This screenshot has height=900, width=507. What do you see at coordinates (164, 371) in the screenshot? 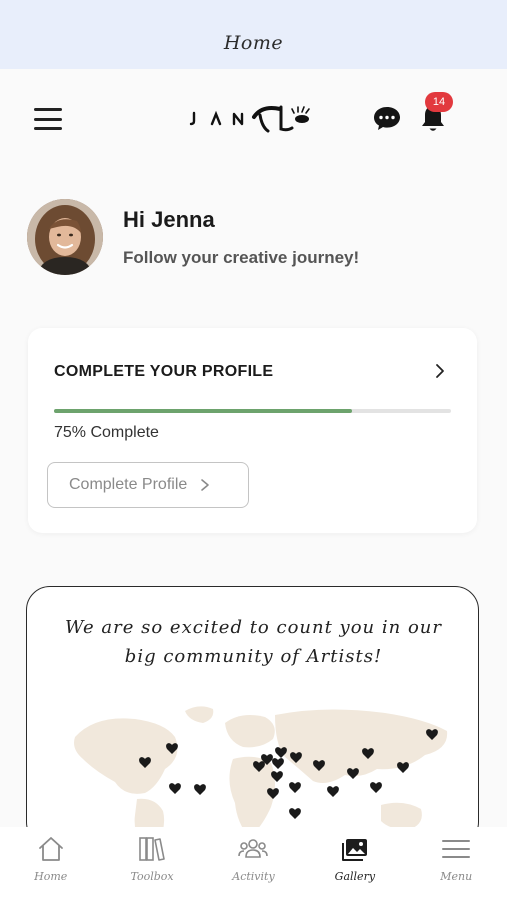
I see `profile-card-title: COMPLETE YOUR PROFILE` at bounding box center [164, 371].